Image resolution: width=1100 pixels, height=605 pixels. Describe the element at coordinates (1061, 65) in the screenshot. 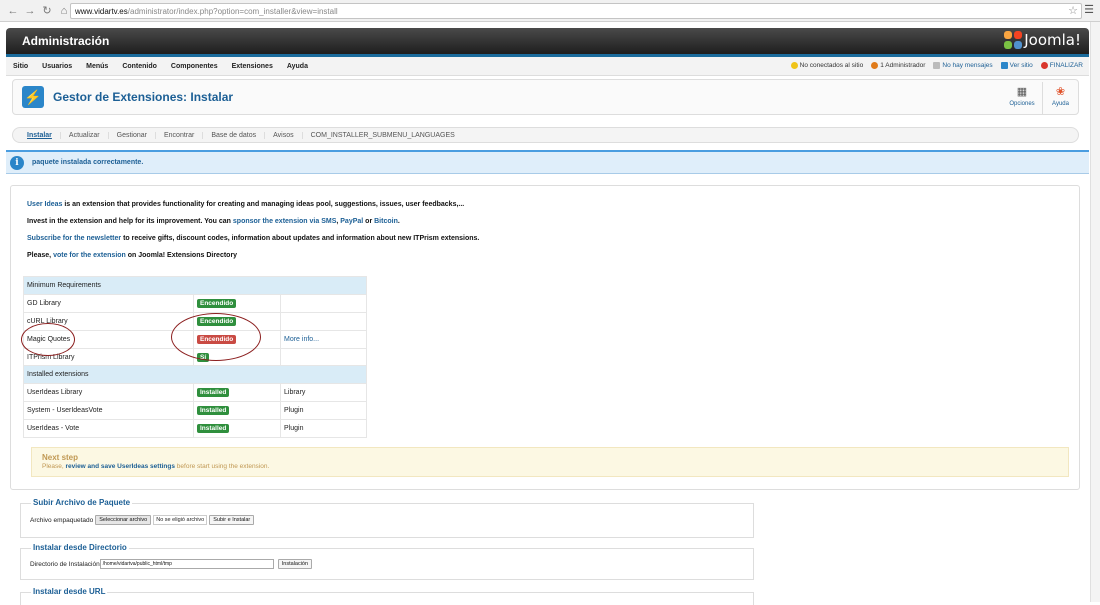

I see `logout-link: FINALIZAR` at that location.